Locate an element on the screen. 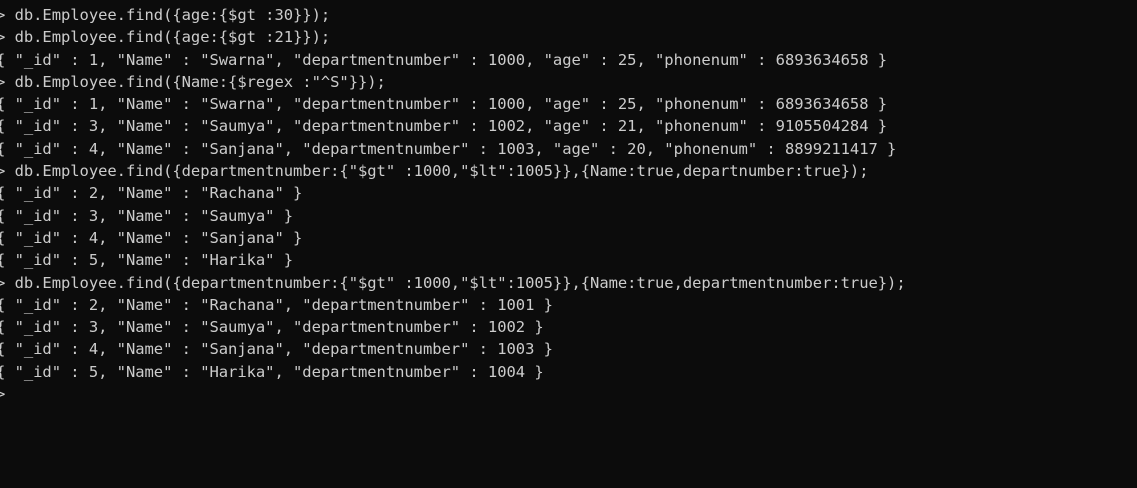  output-line: { "_id" : 3, "Name" : "Saumya" } is located at coordinates (147, 215).